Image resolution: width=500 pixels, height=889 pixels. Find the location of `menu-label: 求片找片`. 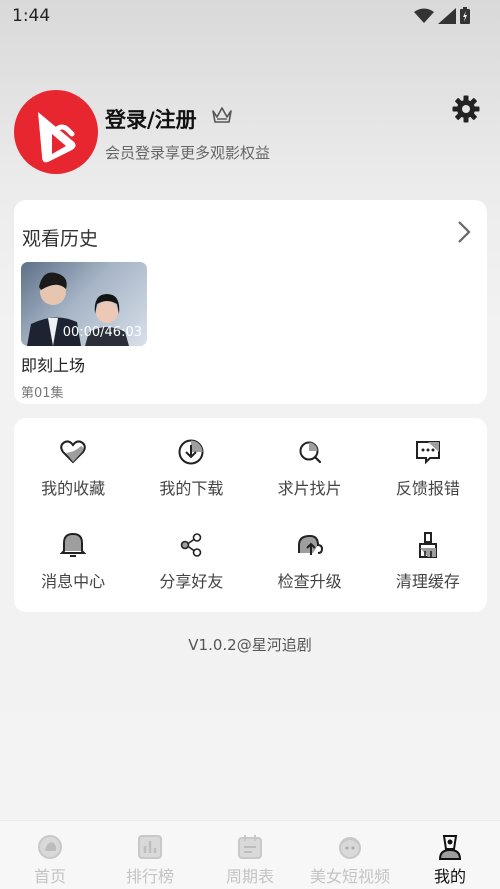

menu-label: 求片找片 is located at coordinates (309, 488).